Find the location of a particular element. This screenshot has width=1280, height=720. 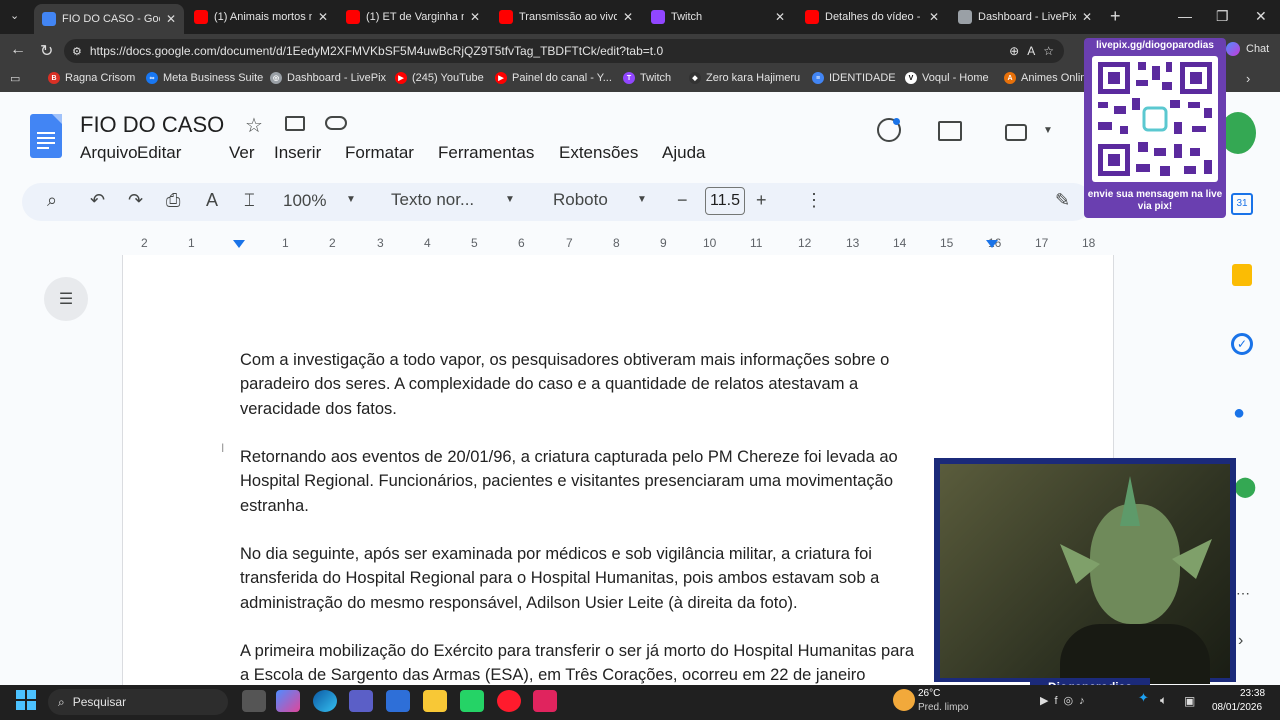

weather-icon is located at coordinates (904, 700).